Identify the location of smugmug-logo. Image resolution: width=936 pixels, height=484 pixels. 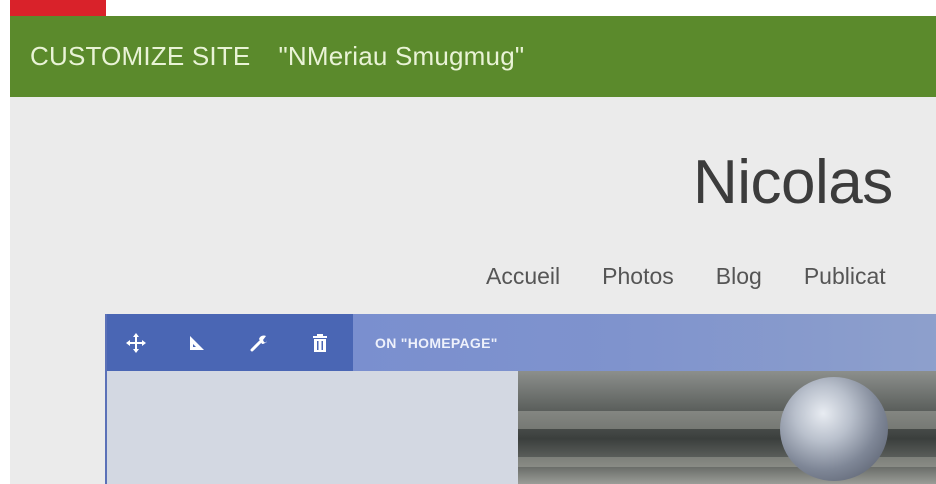
(58, 8).